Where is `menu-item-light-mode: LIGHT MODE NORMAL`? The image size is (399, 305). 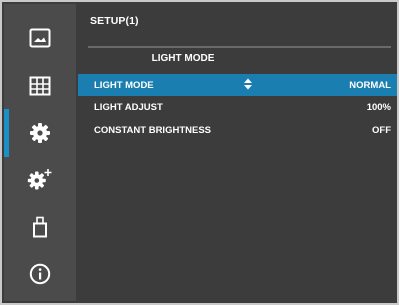 menu-item-light-mode: LIGHT MODE NORMAL is located at coordinates (237, 85).